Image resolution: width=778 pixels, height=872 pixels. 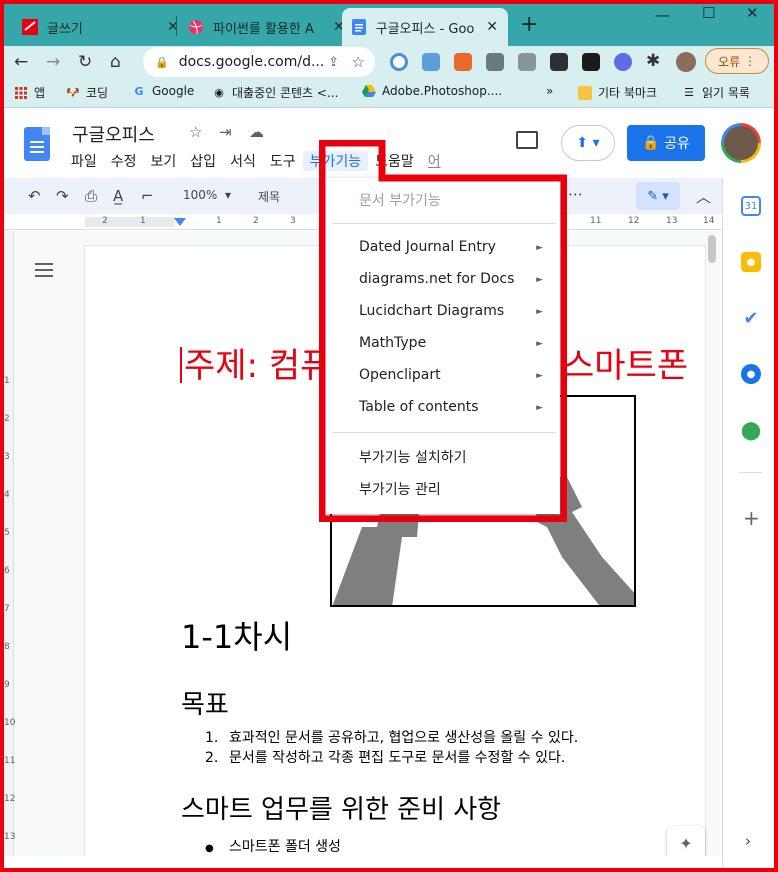 What do you see at coordinates (37, 144) in the screenshot?
I see `docs-logo-icon` at bounding box center [37, 144].